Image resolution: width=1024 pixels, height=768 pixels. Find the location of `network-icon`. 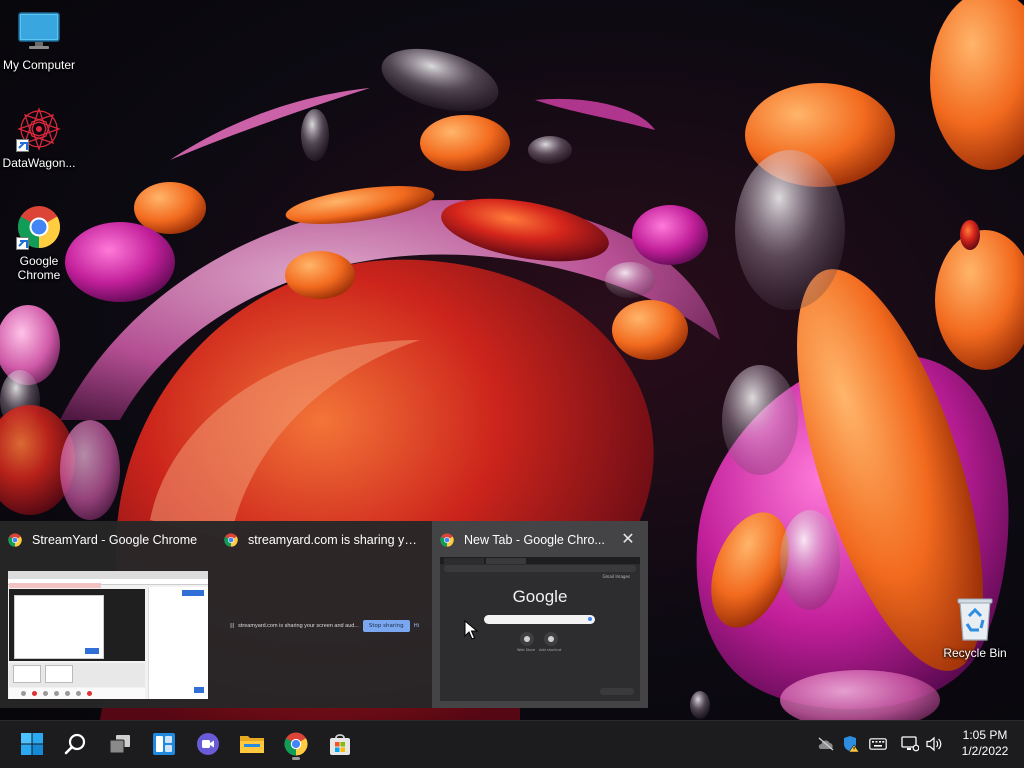

network-icon is located at coordinates (910, 744).